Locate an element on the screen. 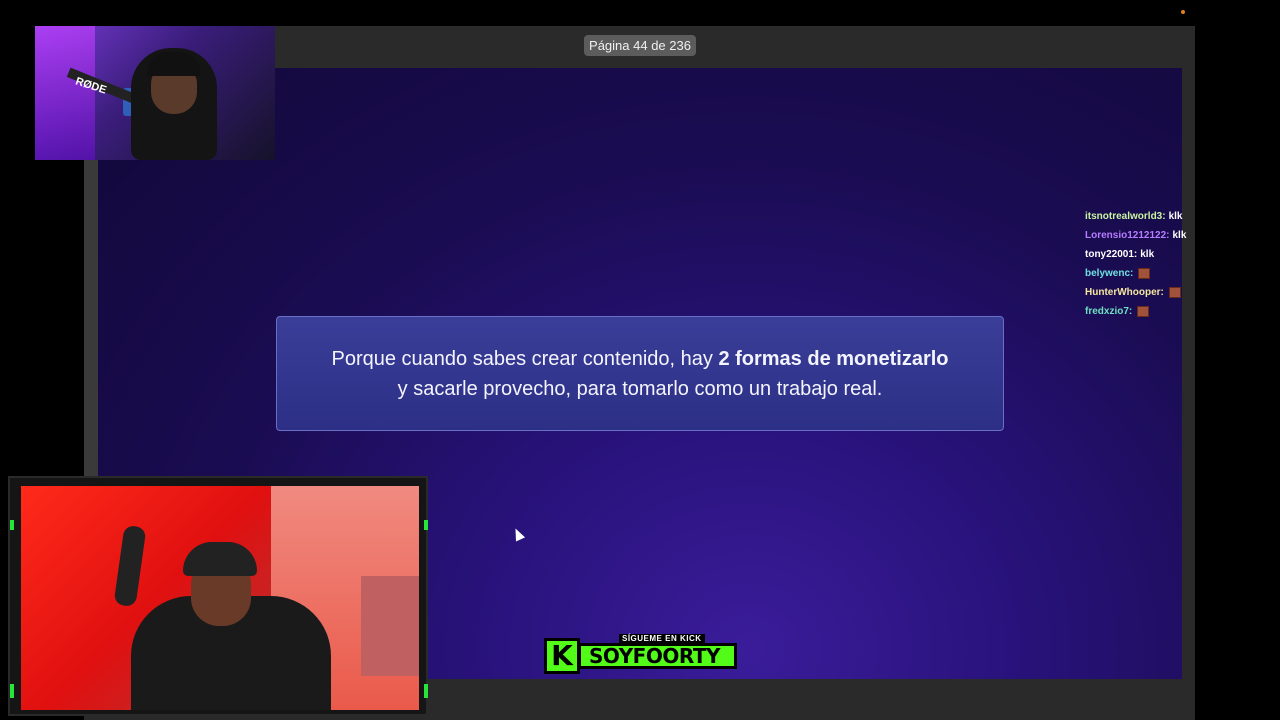 This screenshot has height=720, width=1280. recording-indicator-dot is located at coordinates (1183, 12).